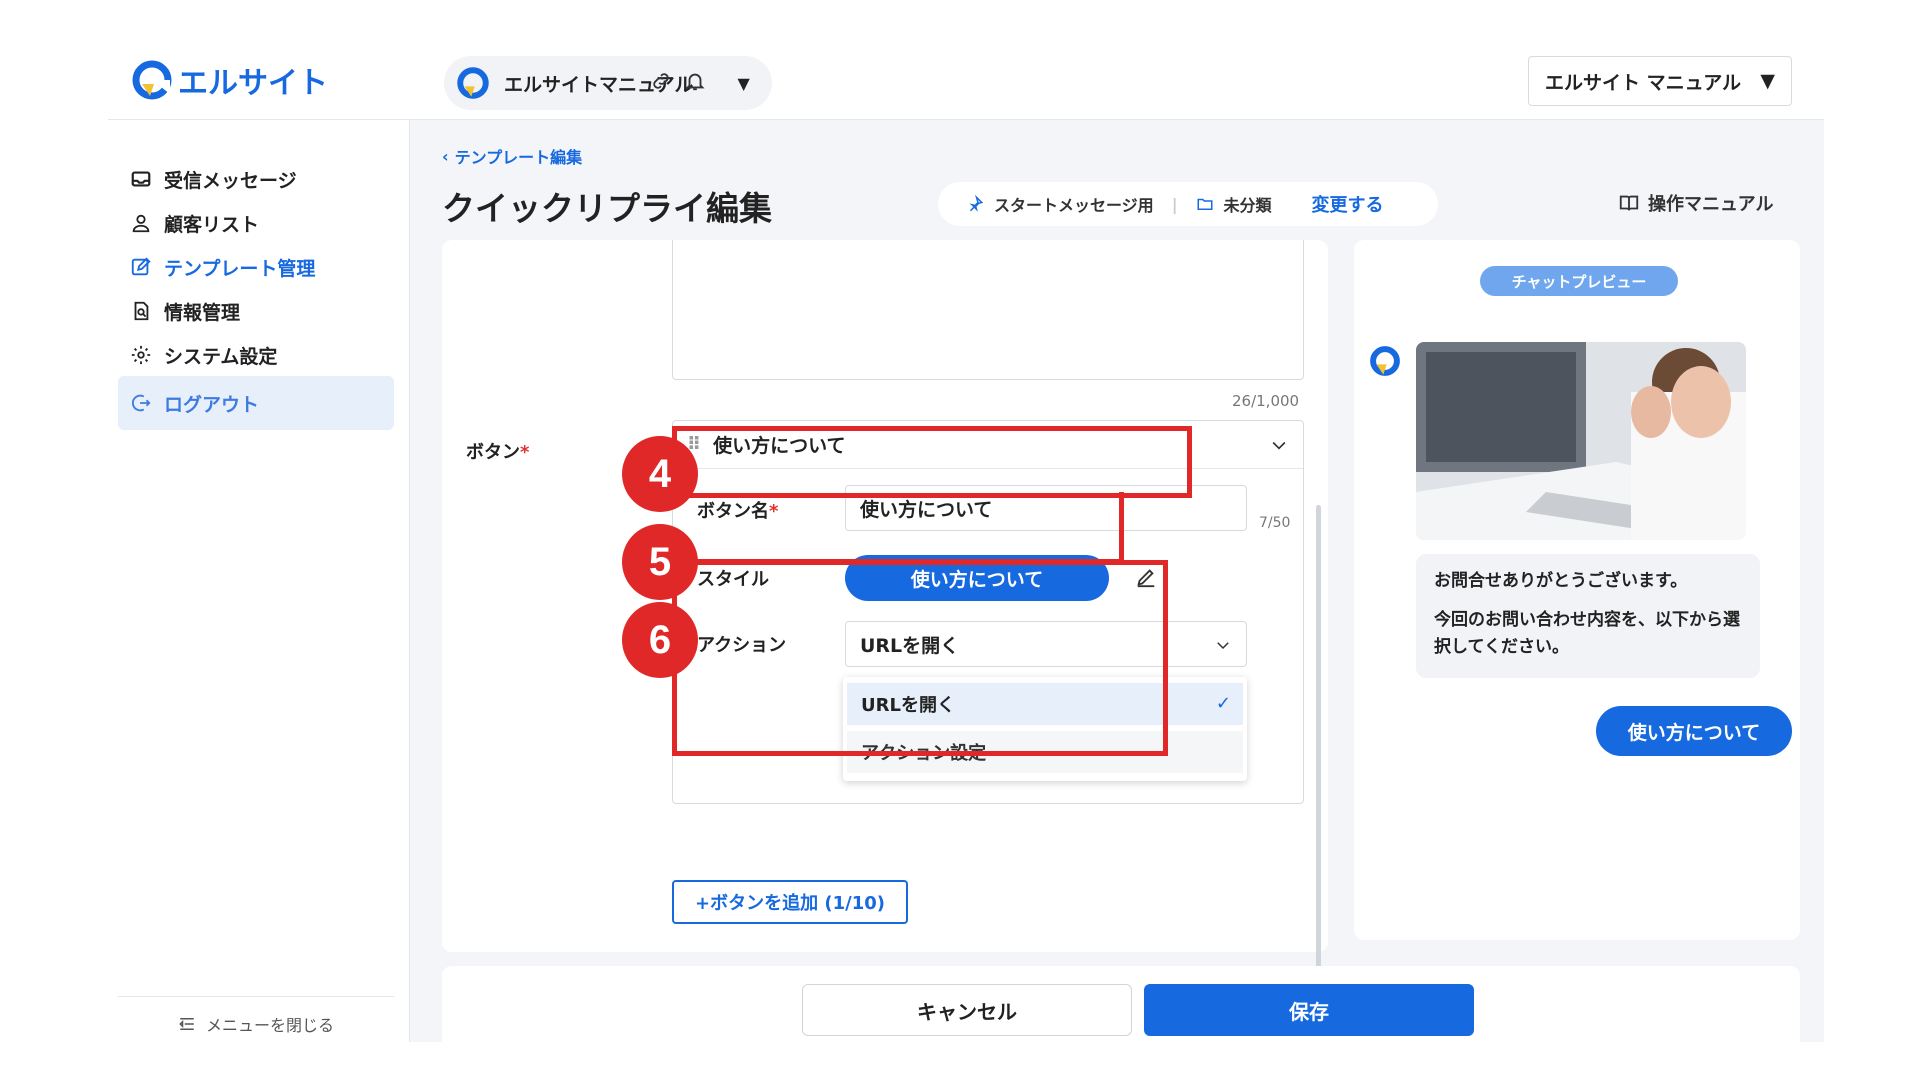 Image resolution: width=1920 pixels, height=1080 pixels. Describe the element at coordinates (661, 81) in the screenshot. I see `link-icon` at that location.